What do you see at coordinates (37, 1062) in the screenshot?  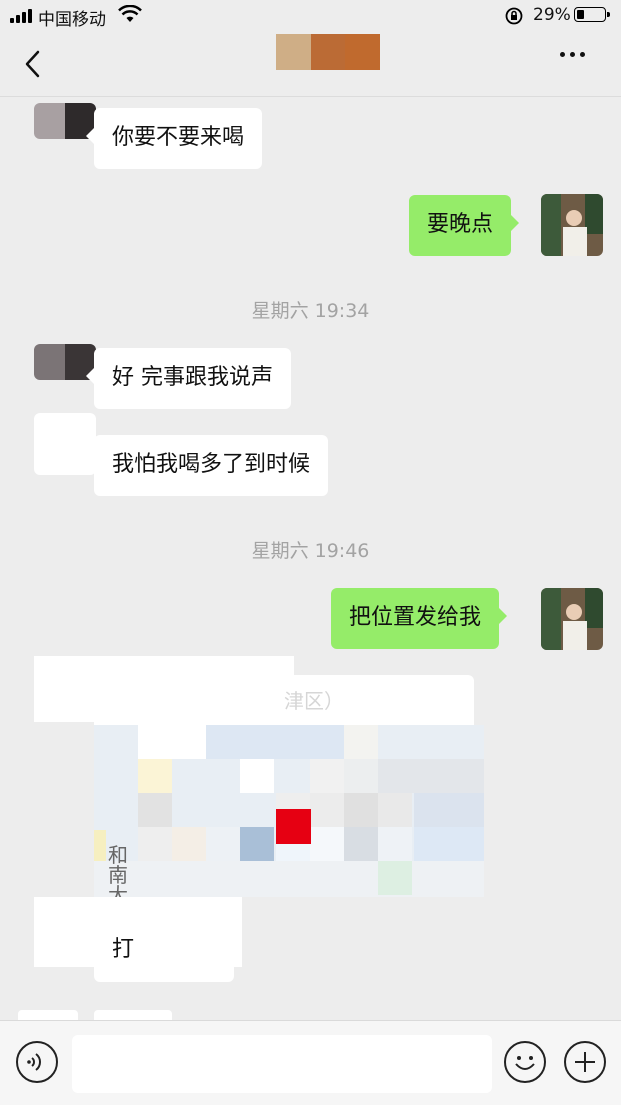 I see `voice-icon` at bounding box center [37, 1062].